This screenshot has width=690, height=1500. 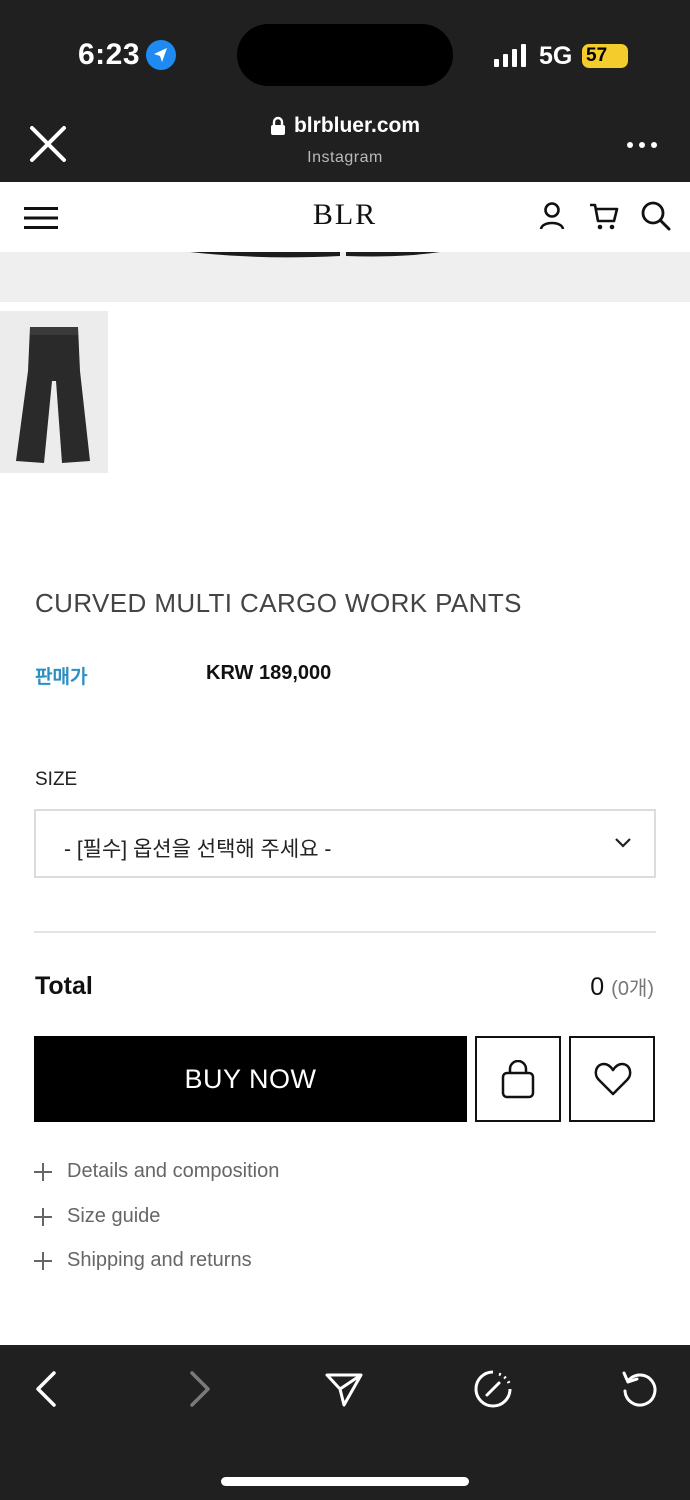 I want to click on site-header: BLR, so click(x=345, y=217).